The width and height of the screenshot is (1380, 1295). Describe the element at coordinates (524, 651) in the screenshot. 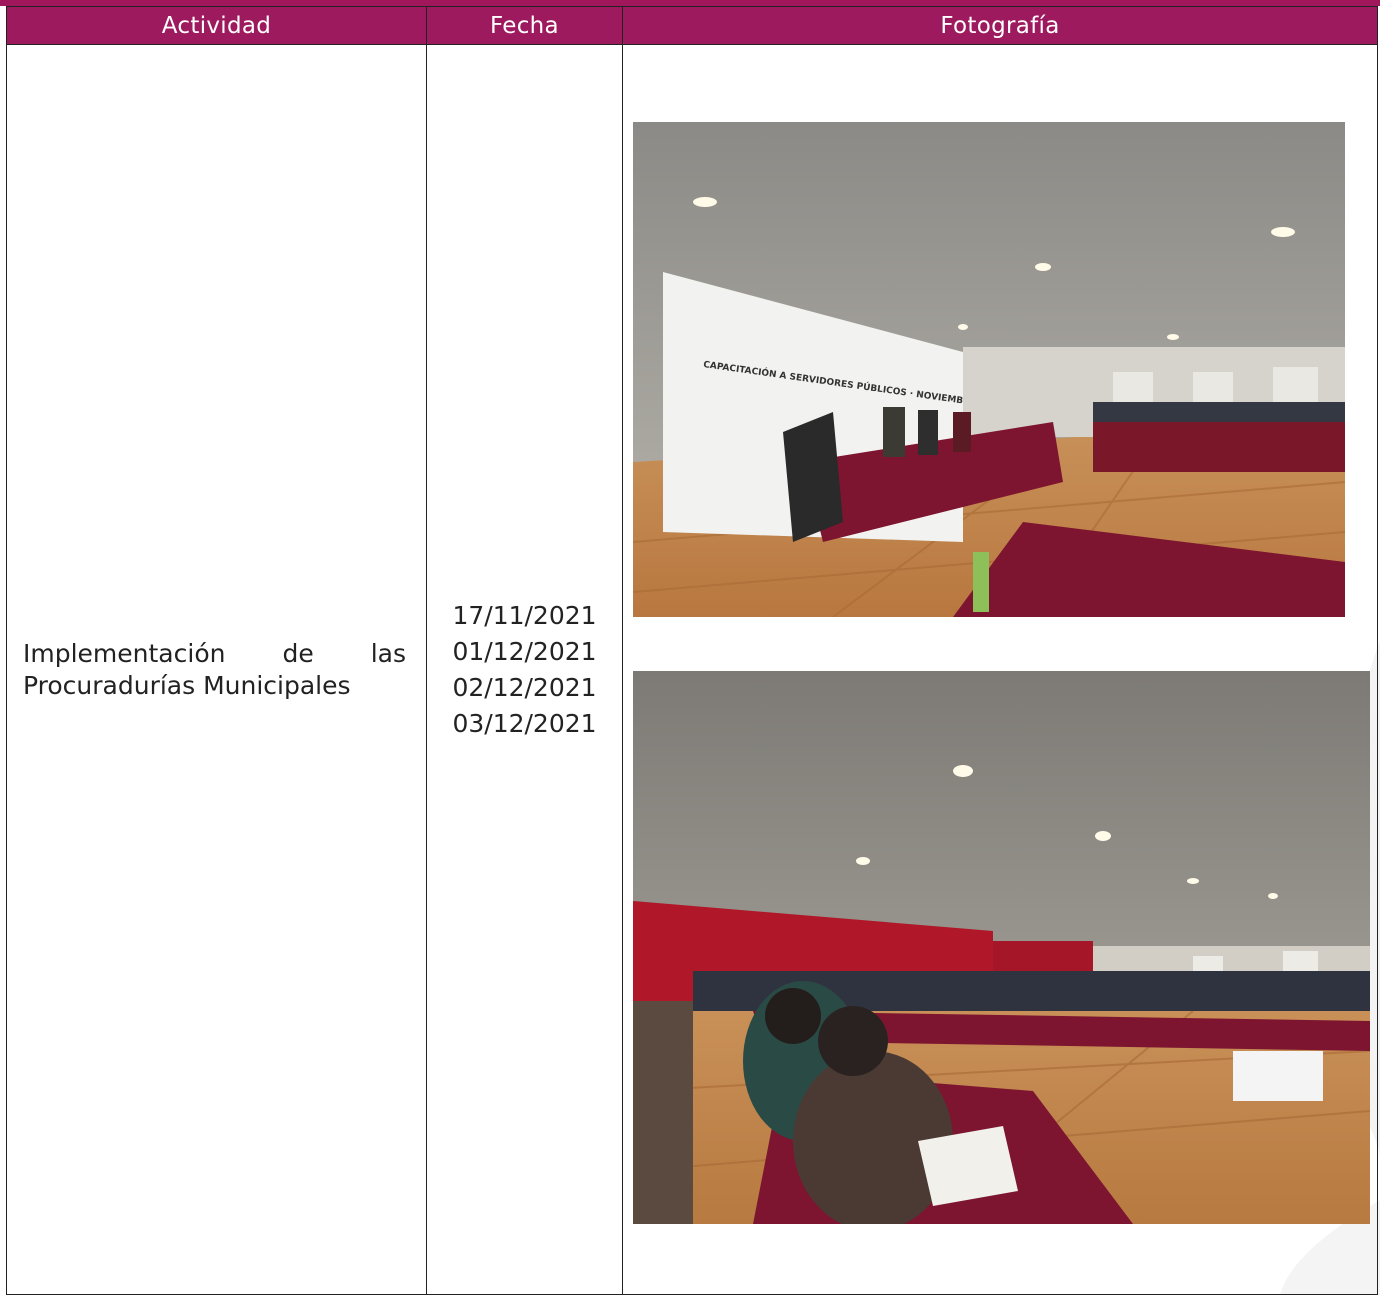

I see `date-item: 01/12/2021` at that location.